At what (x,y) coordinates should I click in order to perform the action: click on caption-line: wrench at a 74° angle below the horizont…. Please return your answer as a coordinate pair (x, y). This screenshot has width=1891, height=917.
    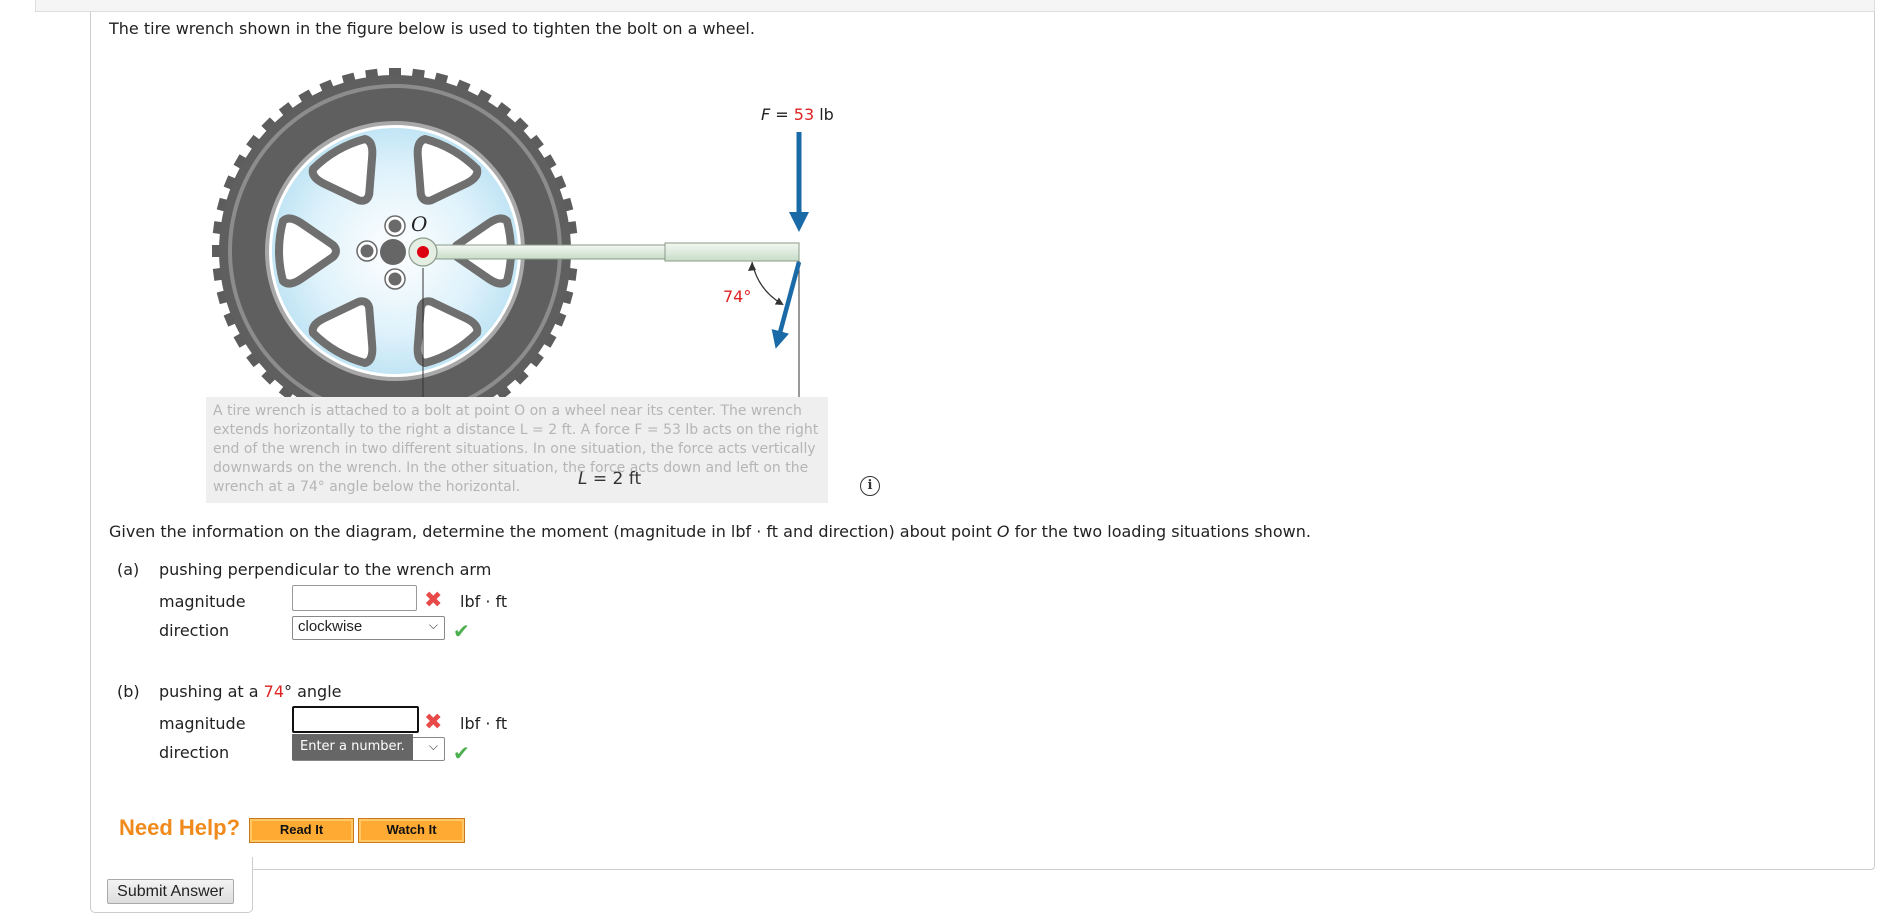
    Looking at the image, I should click on (367, 487).